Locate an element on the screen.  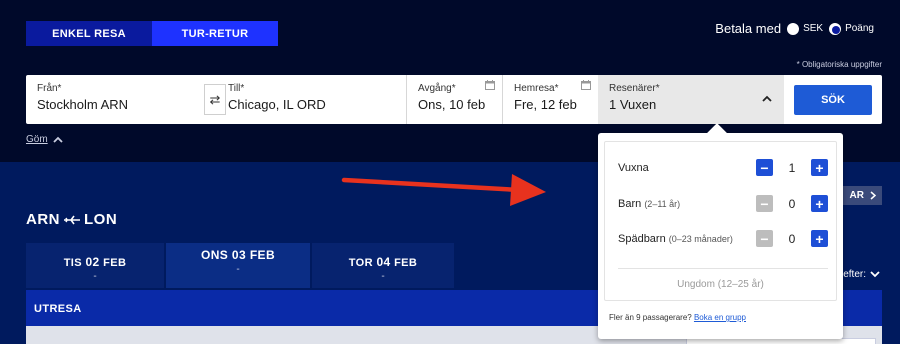
adults-minus-button: − is located at coordinates (764, 167).